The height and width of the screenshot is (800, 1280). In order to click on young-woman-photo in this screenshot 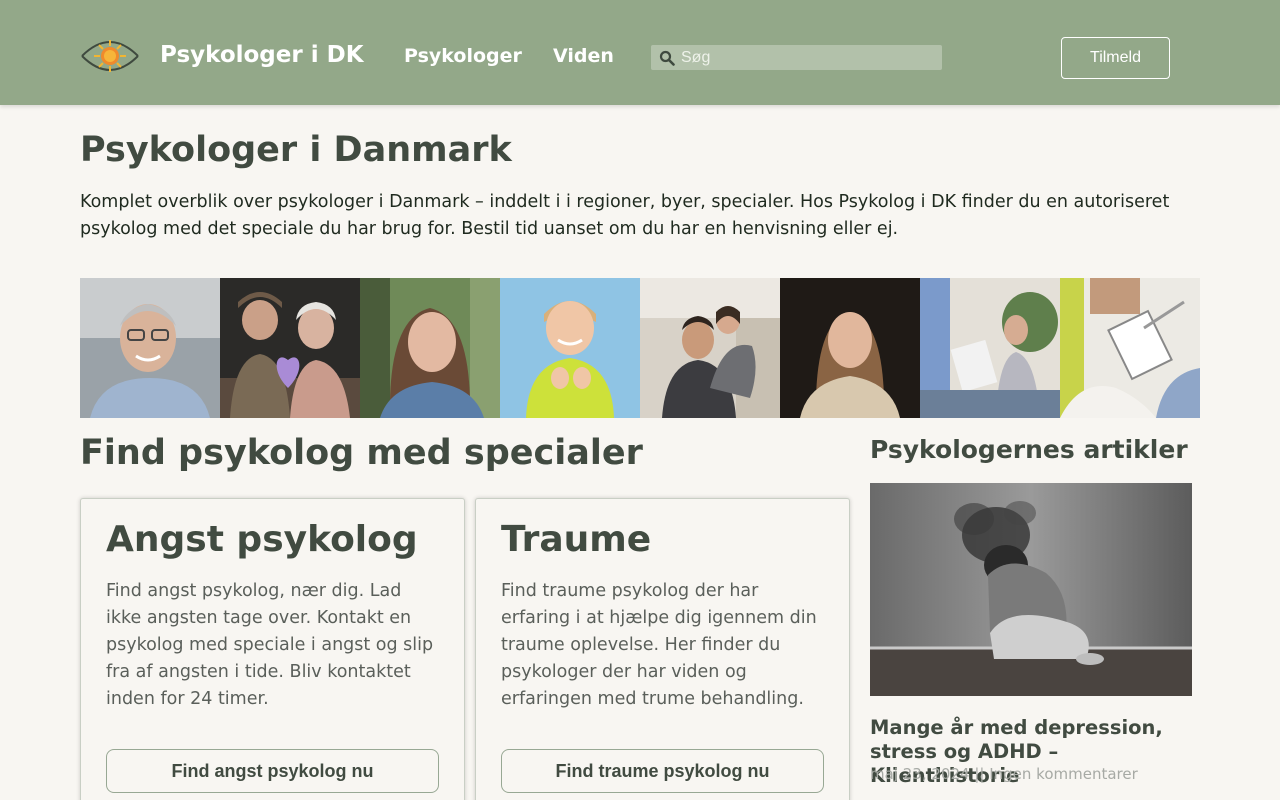, I will do `click(430, 348)`.